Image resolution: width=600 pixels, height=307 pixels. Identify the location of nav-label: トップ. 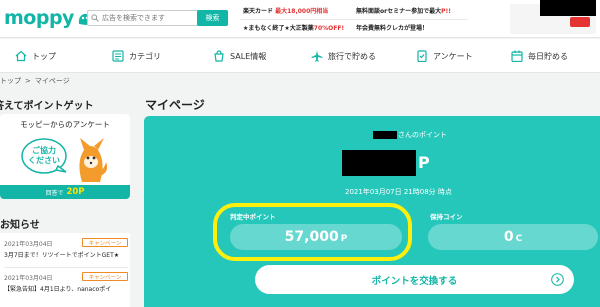
(44, 56).